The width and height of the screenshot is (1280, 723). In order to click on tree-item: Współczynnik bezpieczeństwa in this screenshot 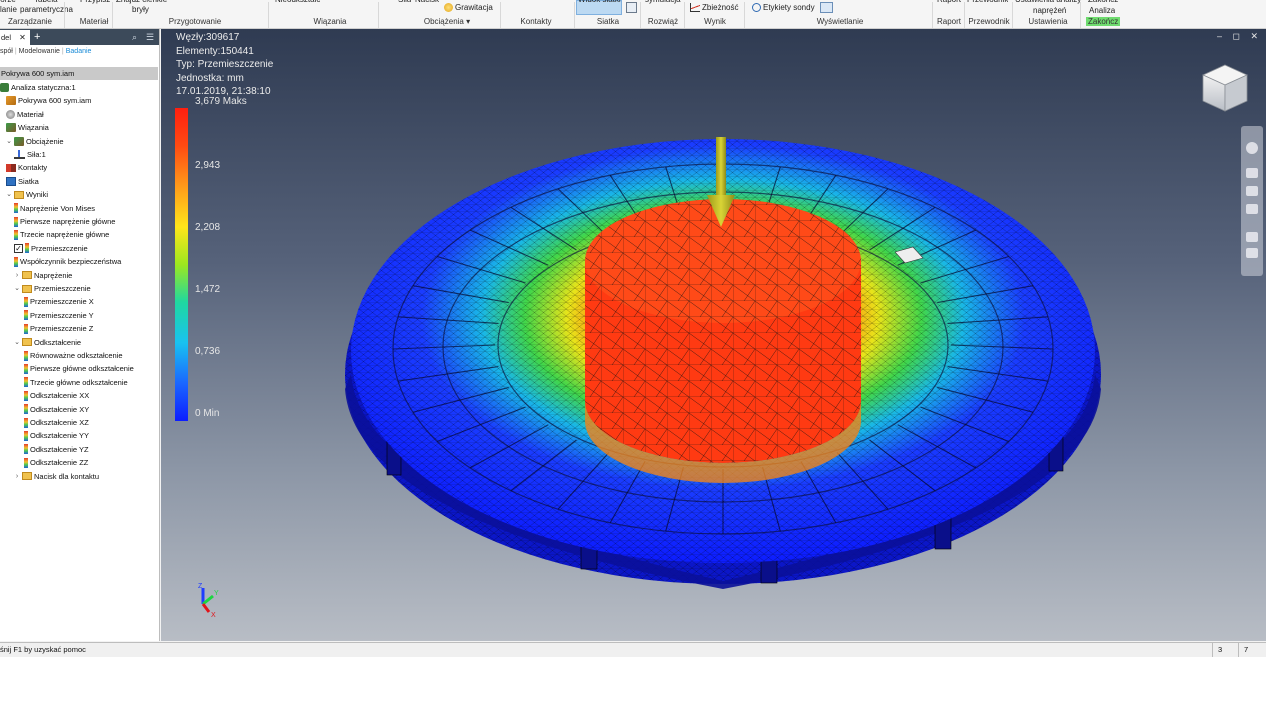, I will do `click(67, 261)`.